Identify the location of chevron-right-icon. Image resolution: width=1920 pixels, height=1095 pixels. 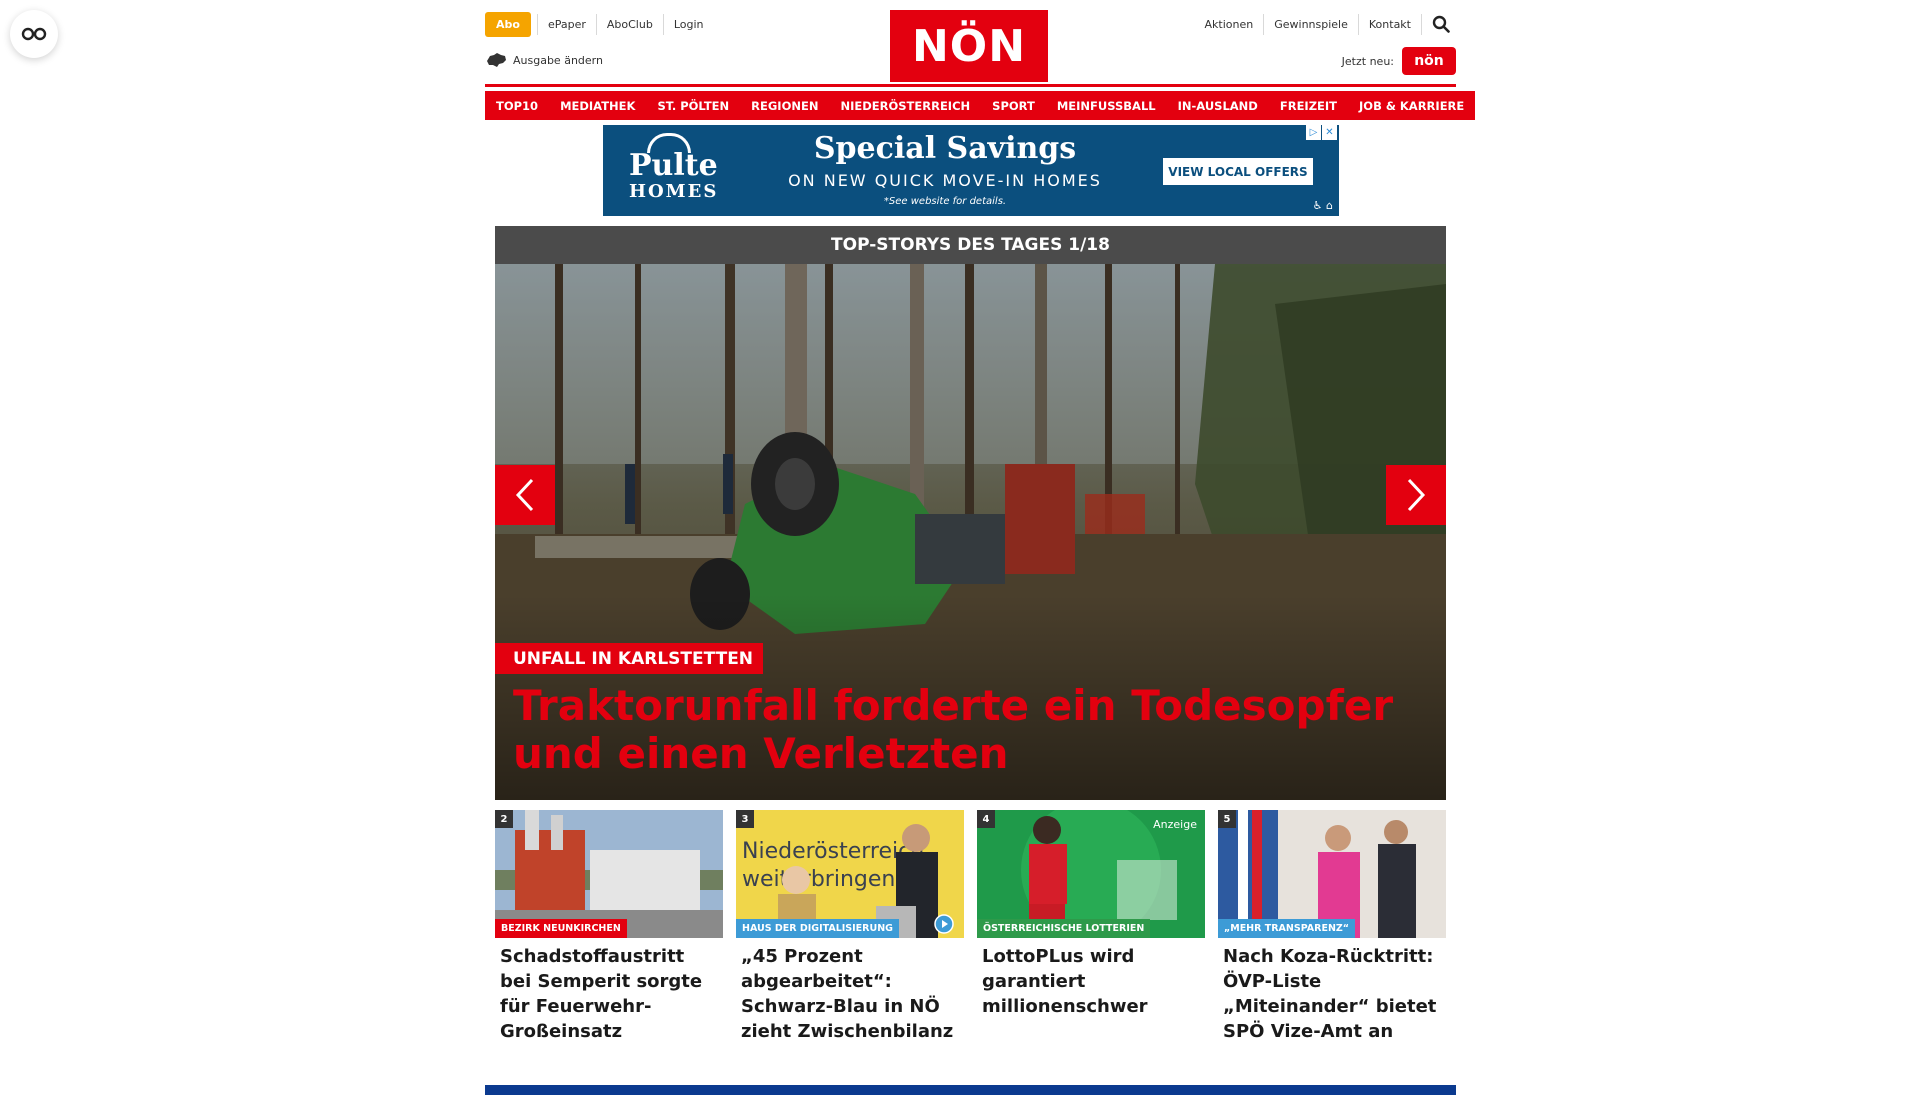
(1416, 495).